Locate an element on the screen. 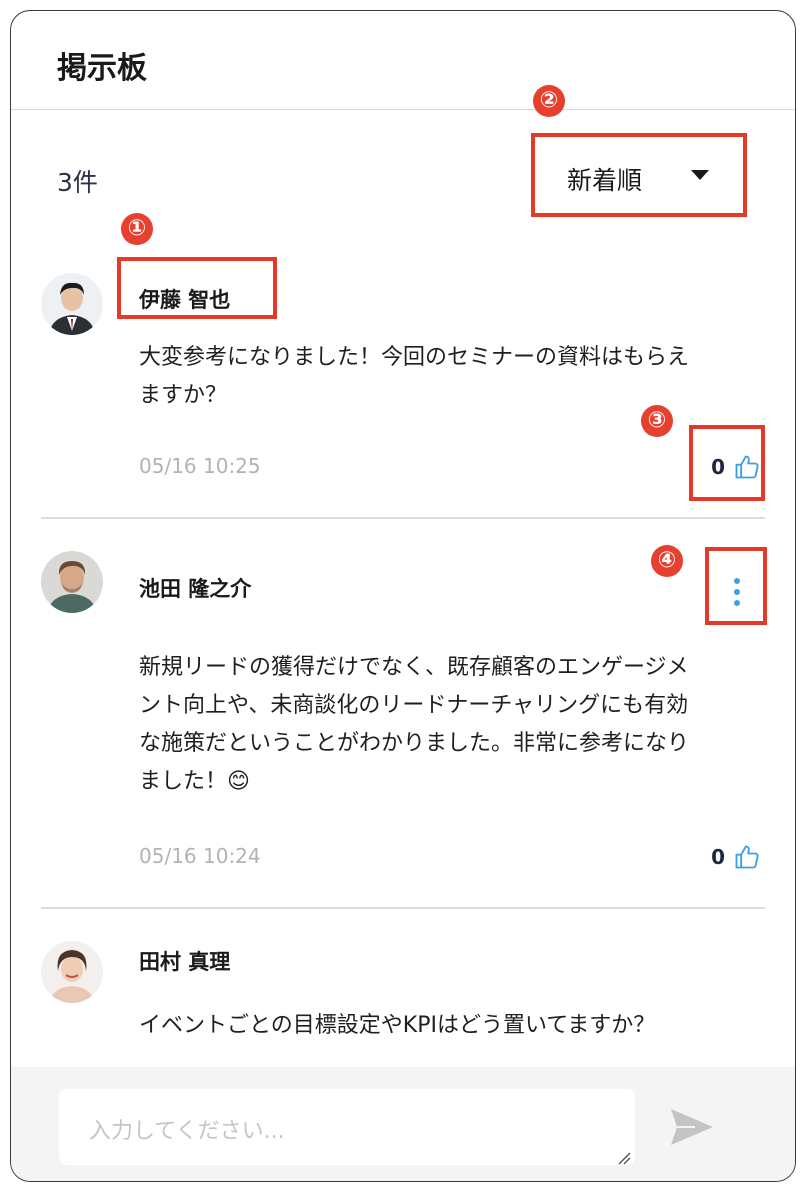  like-count: 0 is located at coordinates (718, 857).